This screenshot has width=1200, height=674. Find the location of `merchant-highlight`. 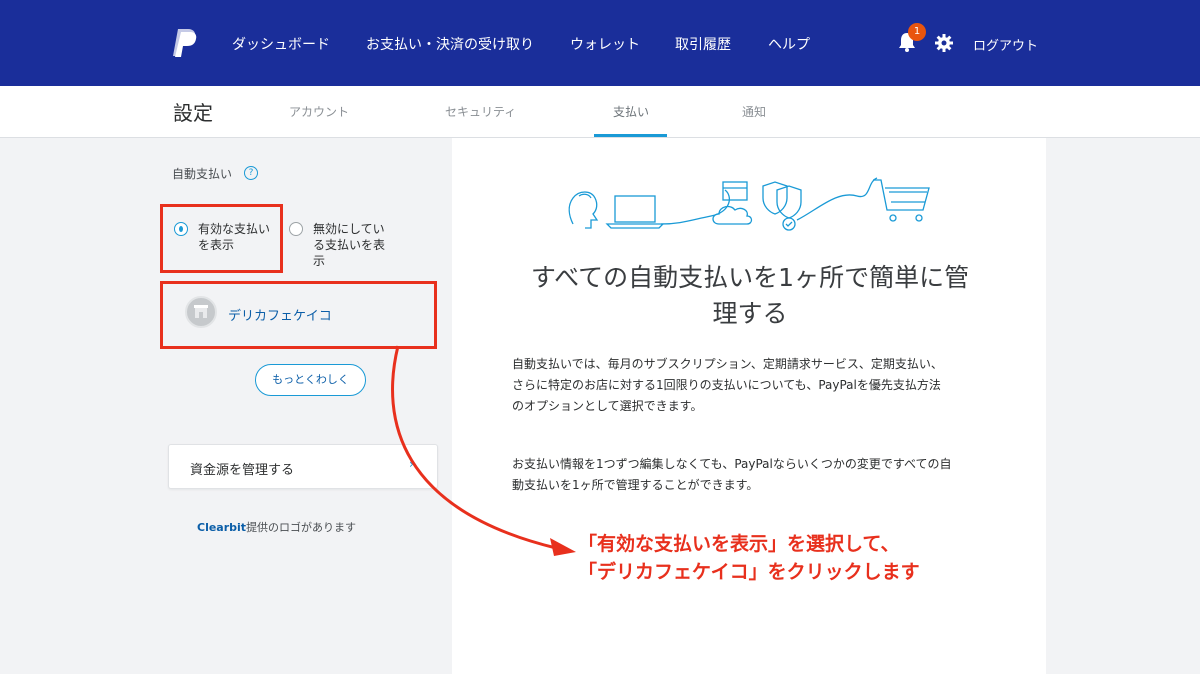

merchant-highlight is located at coordinates (298, 315).